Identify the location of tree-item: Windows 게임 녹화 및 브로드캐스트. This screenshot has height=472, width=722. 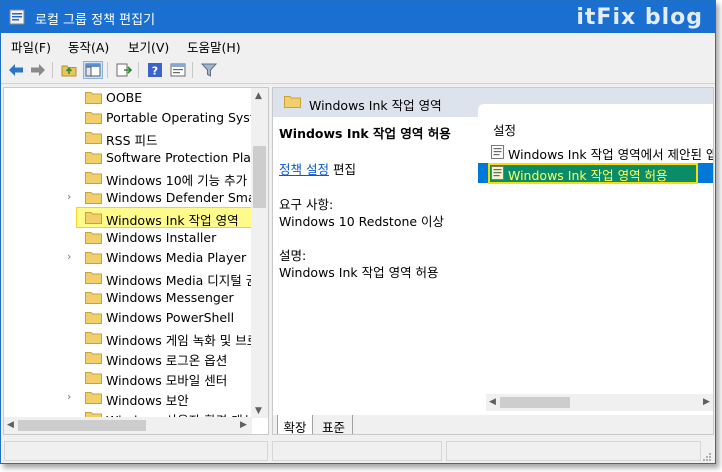
(128, 338).